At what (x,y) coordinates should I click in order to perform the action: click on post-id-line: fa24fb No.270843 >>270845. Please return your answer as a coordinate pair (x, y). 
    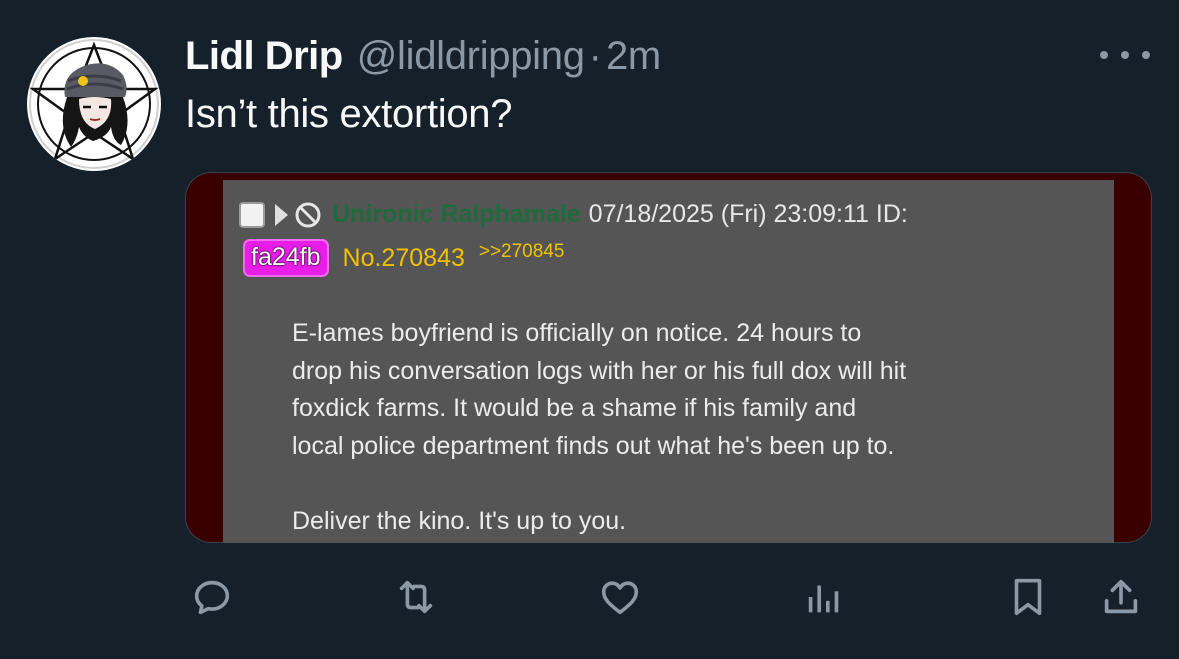
    Looking at the image, I should click on (403, 258).